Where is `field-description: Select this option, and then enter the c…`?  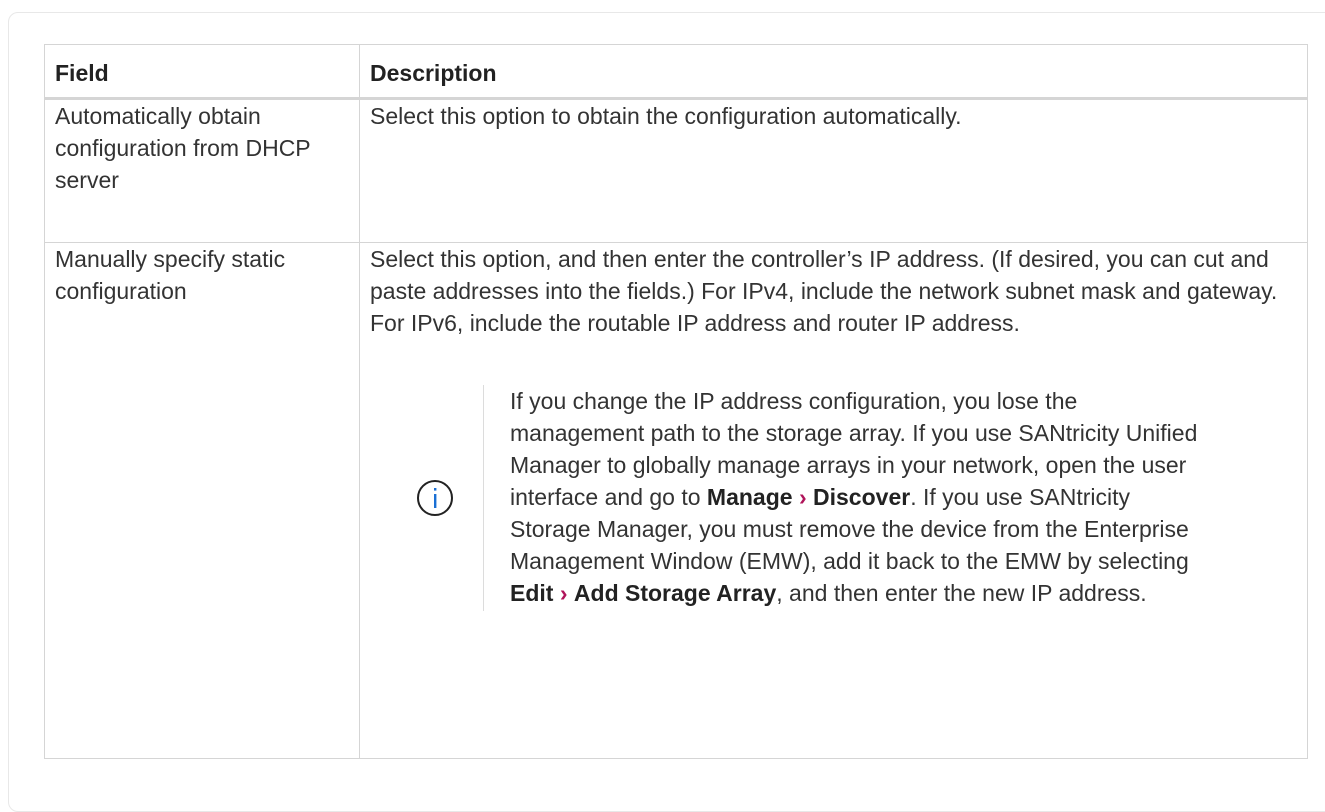
field-description: Select this option, and then enter the c… is located at coordinates (824, 291).